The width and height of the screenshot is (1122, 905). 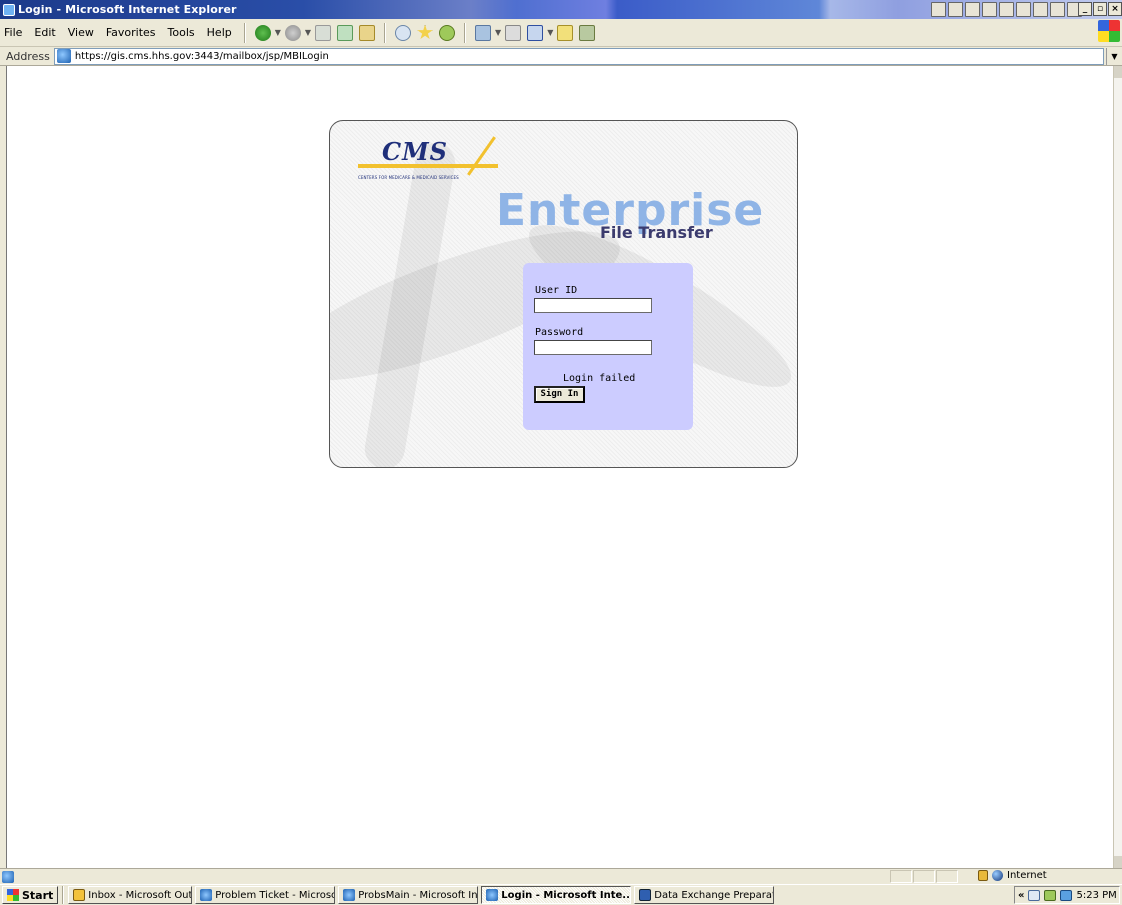 What do you see at coordinates (1085, 9) in the screenshot?
I see `minimize-icon: _` at bounding box center [1085, 9].